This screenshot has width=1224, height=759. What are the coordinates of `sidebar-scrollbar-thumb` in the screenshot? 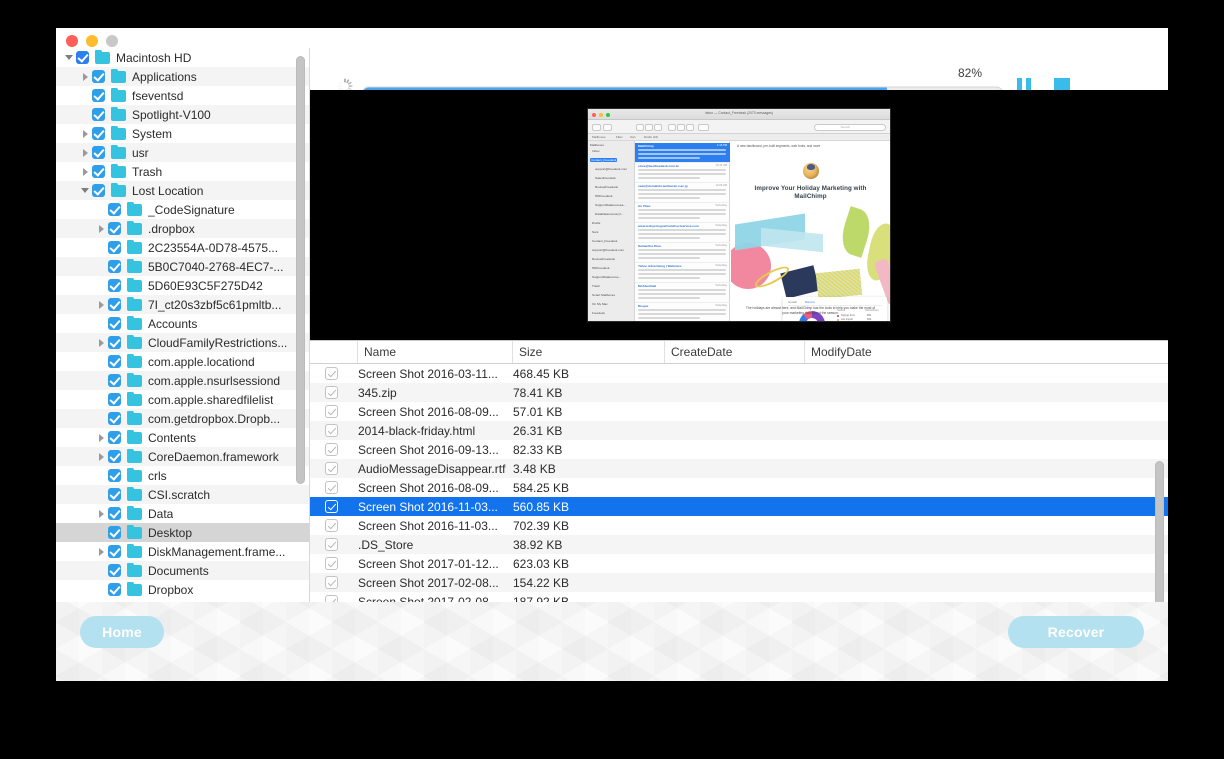 It's located at (300, 270).